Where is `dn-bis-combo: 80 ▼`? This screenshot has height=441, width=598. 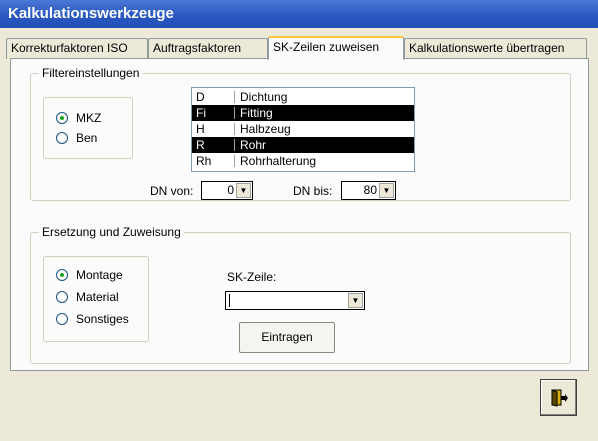 dn-bis-combo: 80 ▼ is located at coordinates (368, 190).